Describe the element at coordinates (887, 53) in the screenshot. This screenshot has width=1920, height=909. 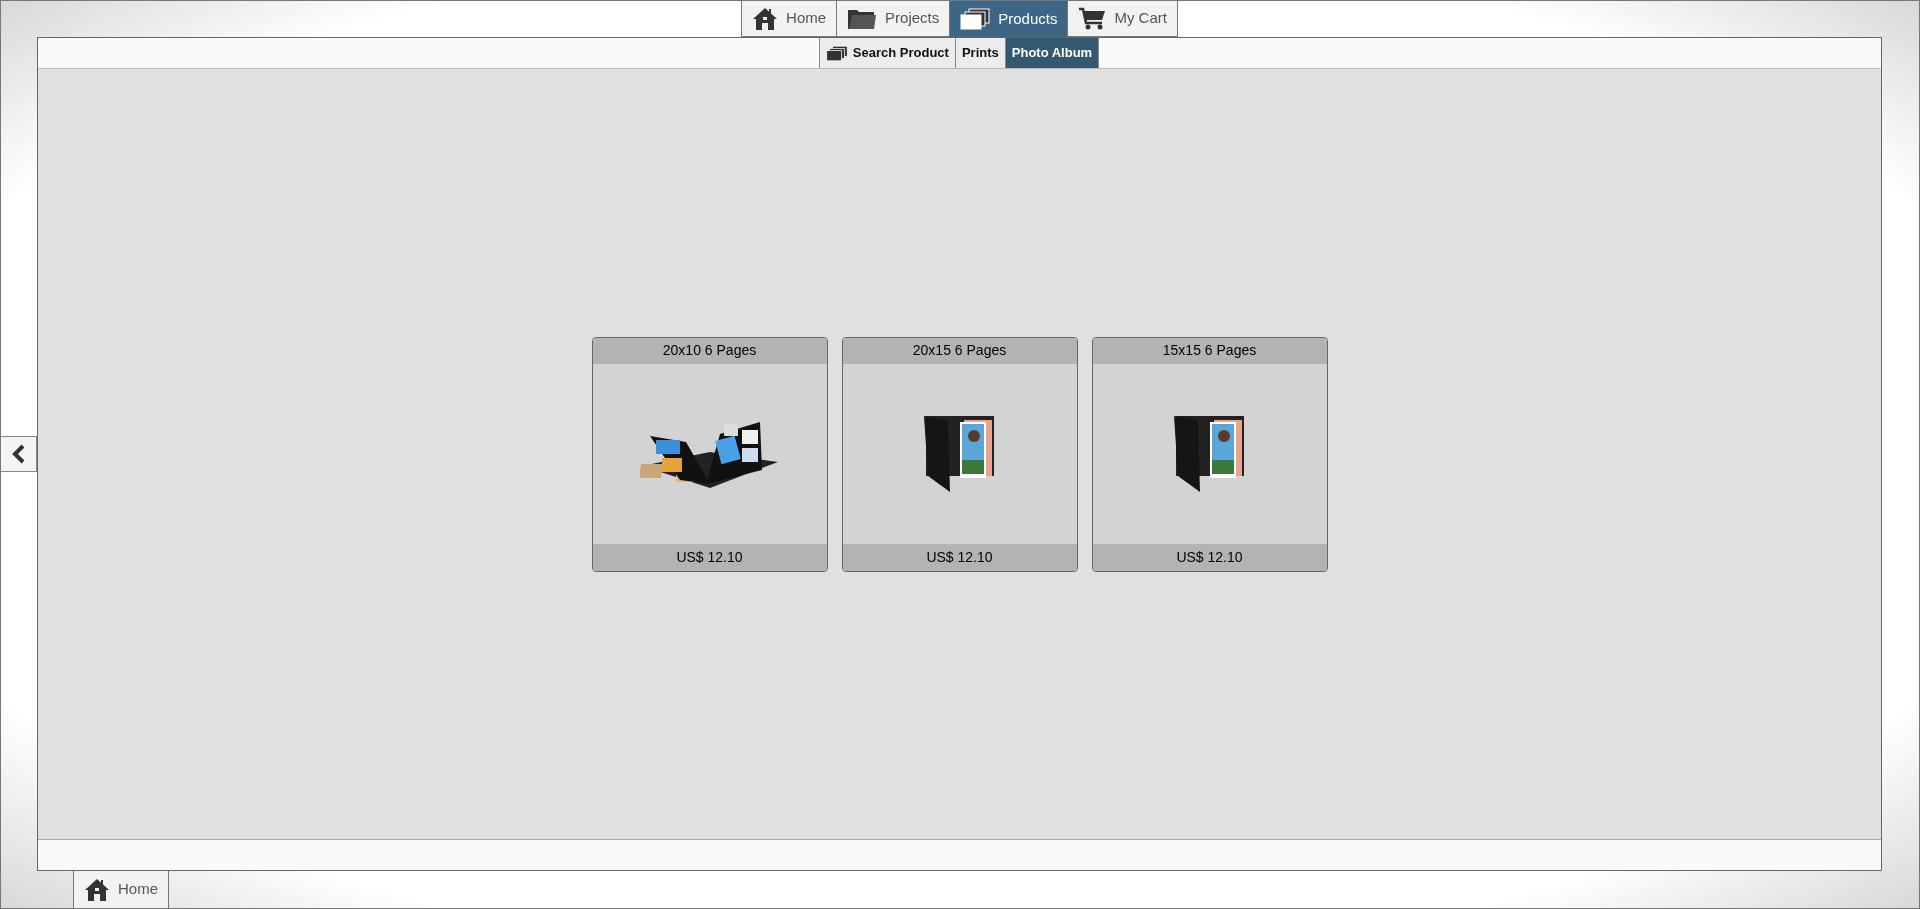
I see `sub-tab: Search Product` at that location.